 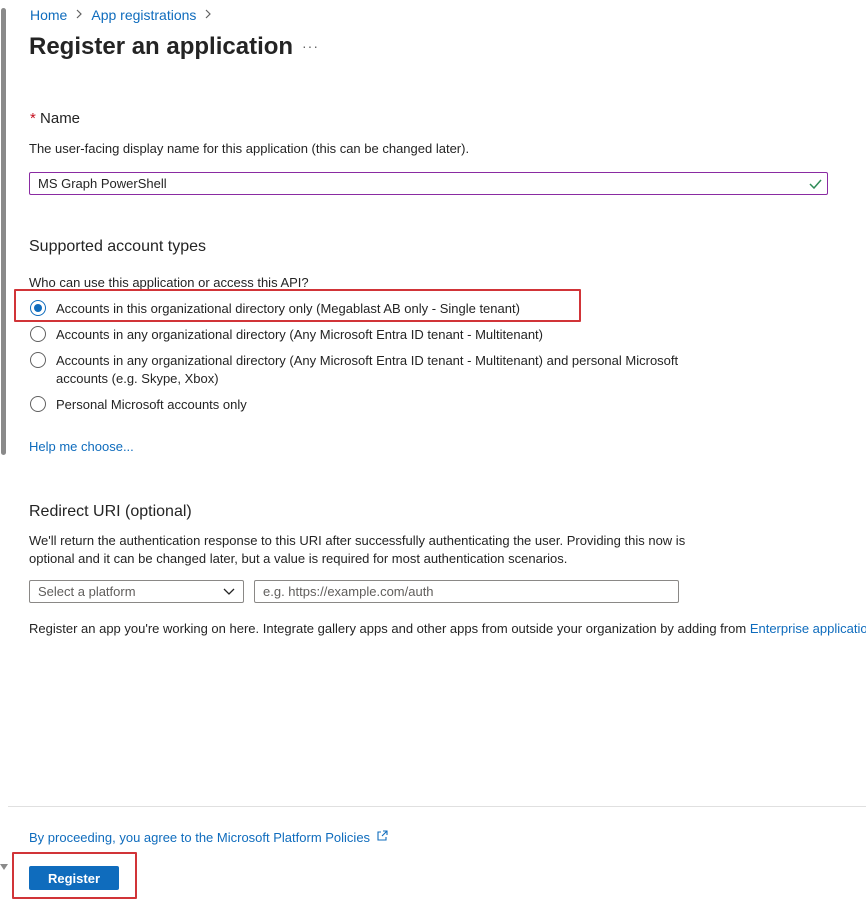 What do you see at coordinates (466, 591) in the screenshot?
I see `redirect-uri-input` at bounding box center [466, 591].